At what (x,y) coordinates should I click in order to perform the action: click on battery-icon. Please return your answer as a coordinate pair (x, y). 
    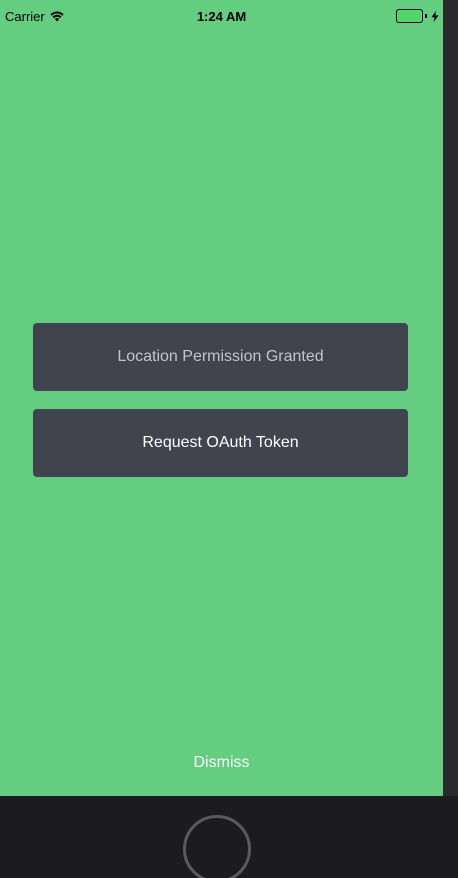
    Looking at the image, I should click on (409, 16).